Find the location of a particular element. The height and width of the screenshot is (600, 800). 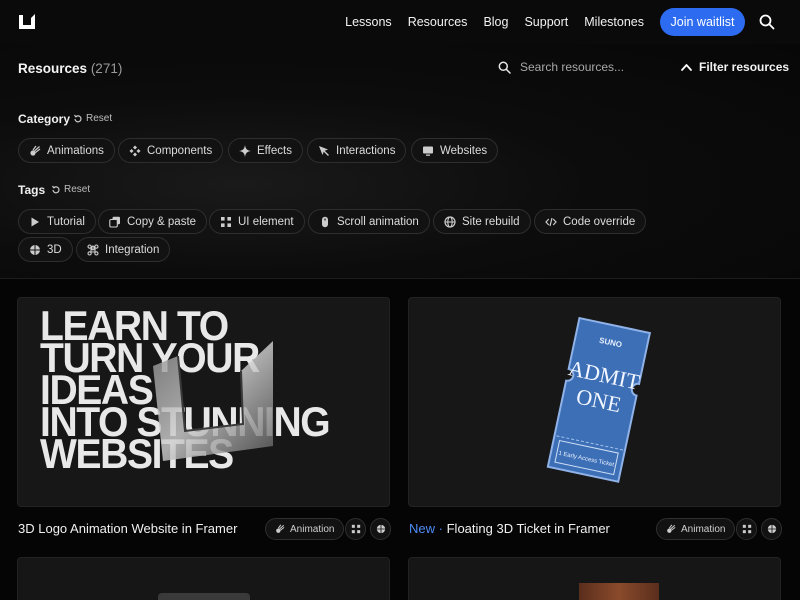

tag-chip-copy-paste: Copy & paste is located at coordinates (153, 221).